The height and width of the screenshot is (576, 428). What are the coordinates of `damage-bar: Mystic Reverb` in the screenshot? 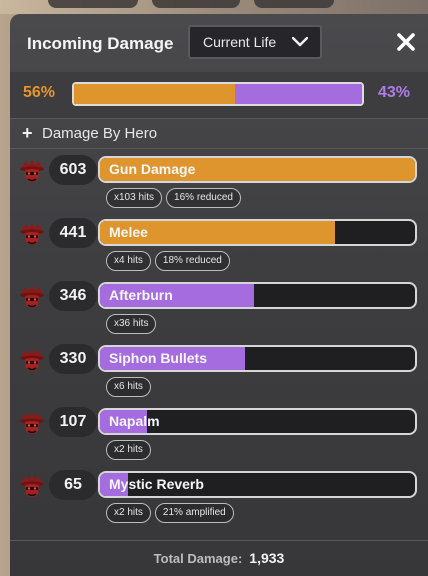 It's located at (257, 484).